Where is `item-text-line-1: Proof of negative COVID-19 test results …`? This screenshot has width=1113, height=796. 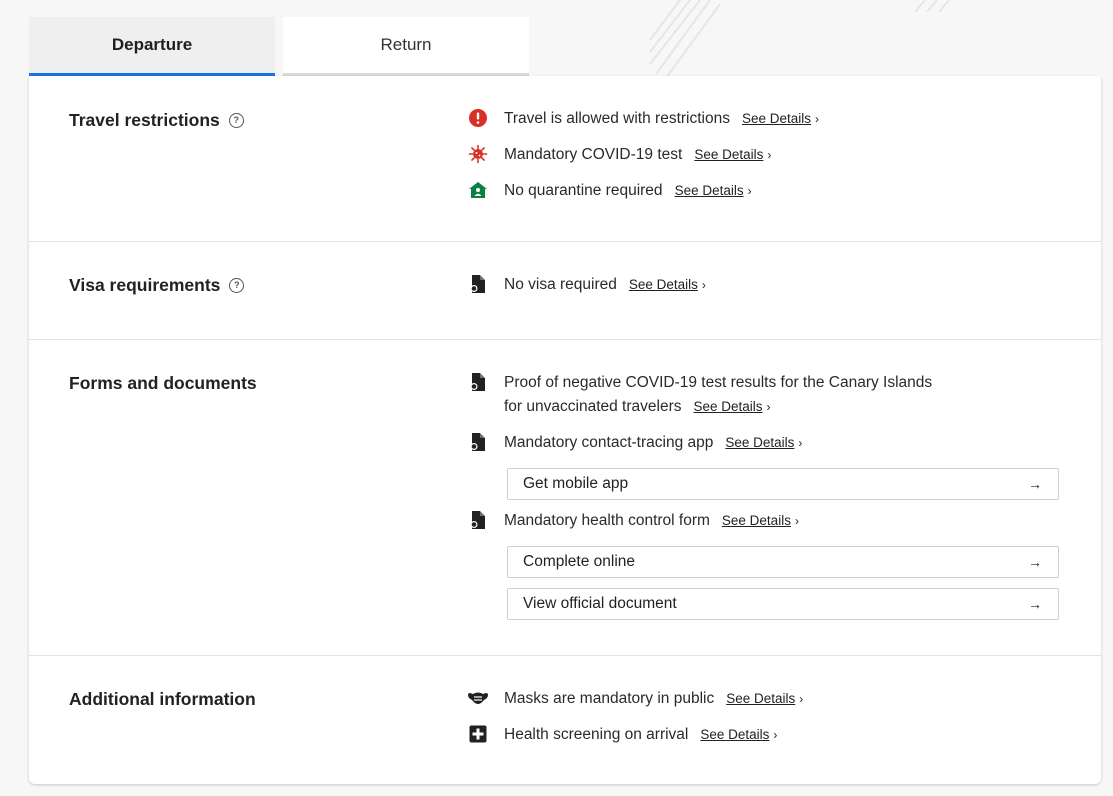 item-text-line-1: Proof of negative COVID-19 test results … is located at coordinates (718, 382).